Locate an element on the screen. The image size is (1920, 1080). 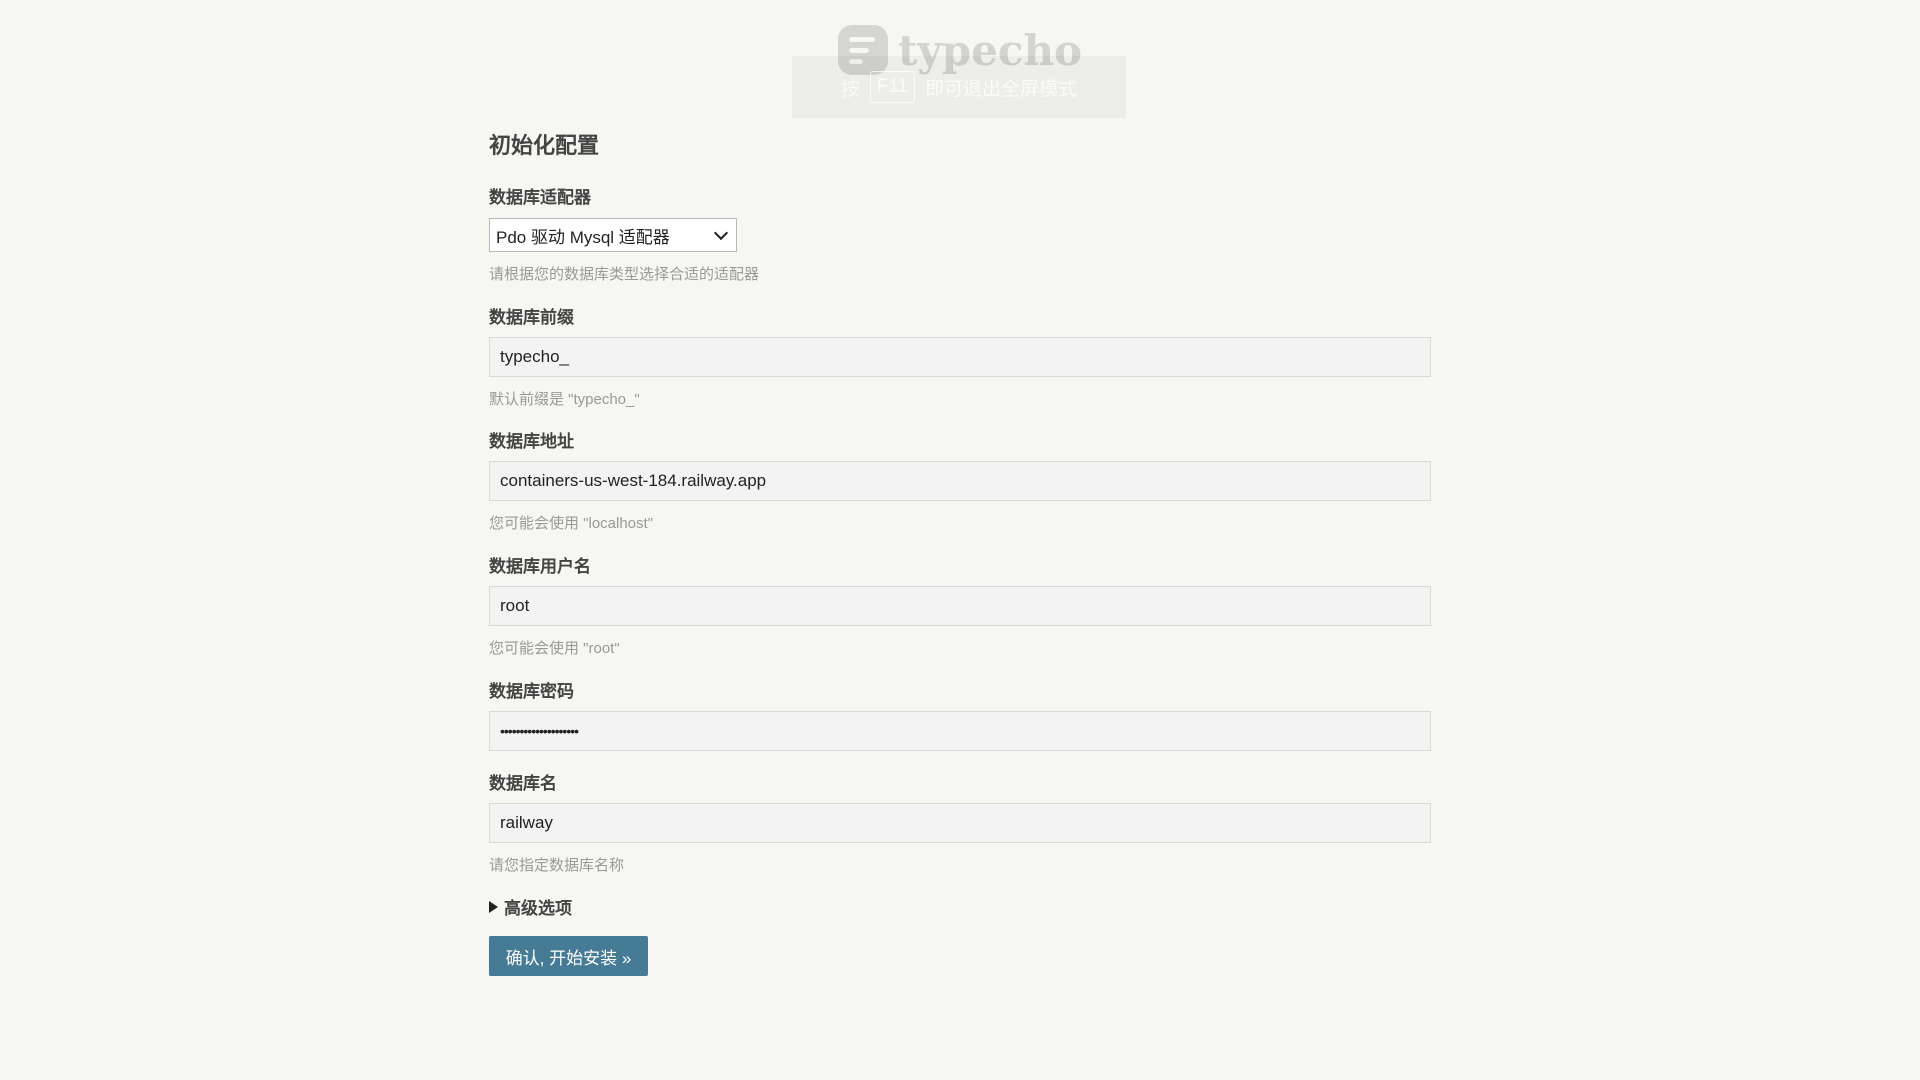
adapter-select-value: Pdo 驱动 Mysql 适配器 is located at coordinates (583, 237).